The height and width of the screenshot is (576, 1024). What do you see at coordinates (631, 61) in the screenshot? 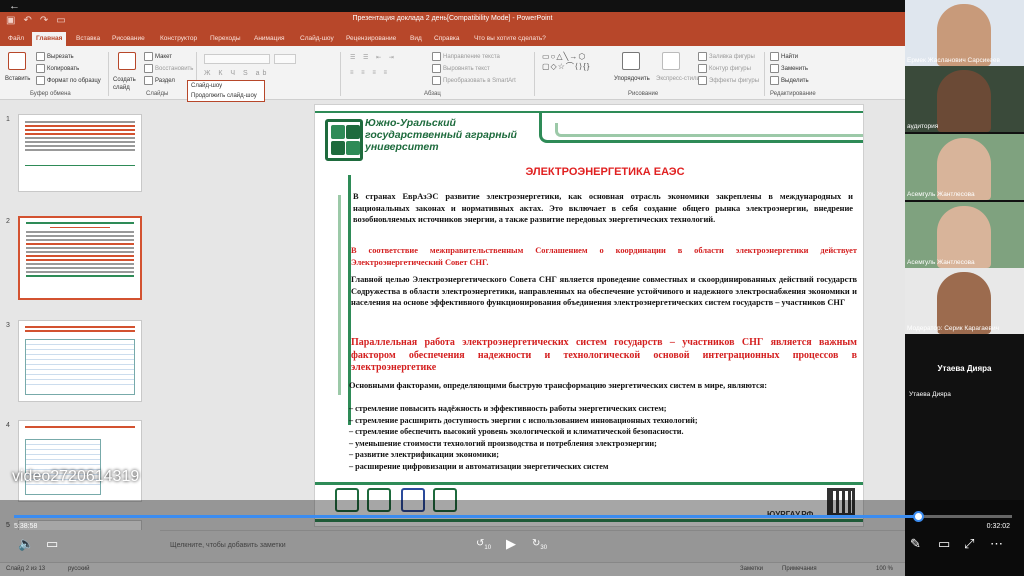
I see `arrange-icon` at bounding box center [631, 61].